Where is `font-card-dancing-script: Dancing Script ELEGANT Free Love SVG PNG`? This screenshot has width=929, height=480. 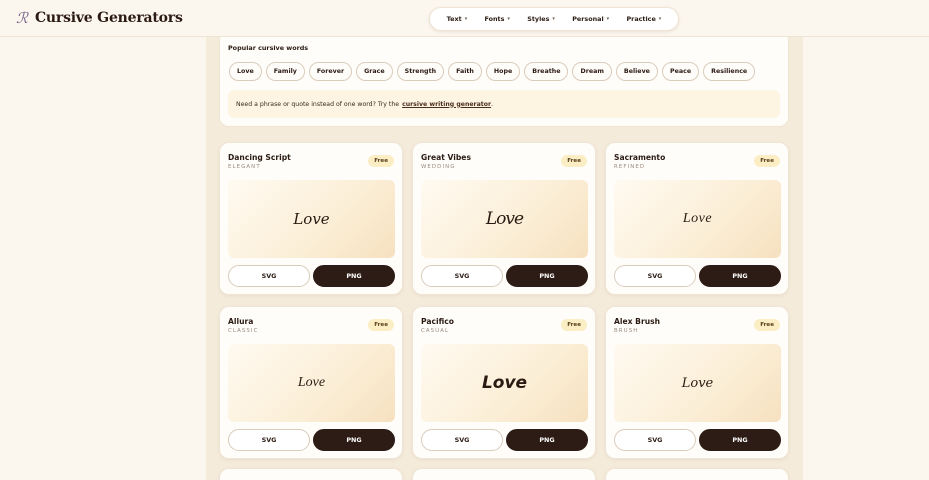 font-card-dancing-script: Dancing Script ELEGANT Free Love SVG PNG is located at coordinates (311, 218).